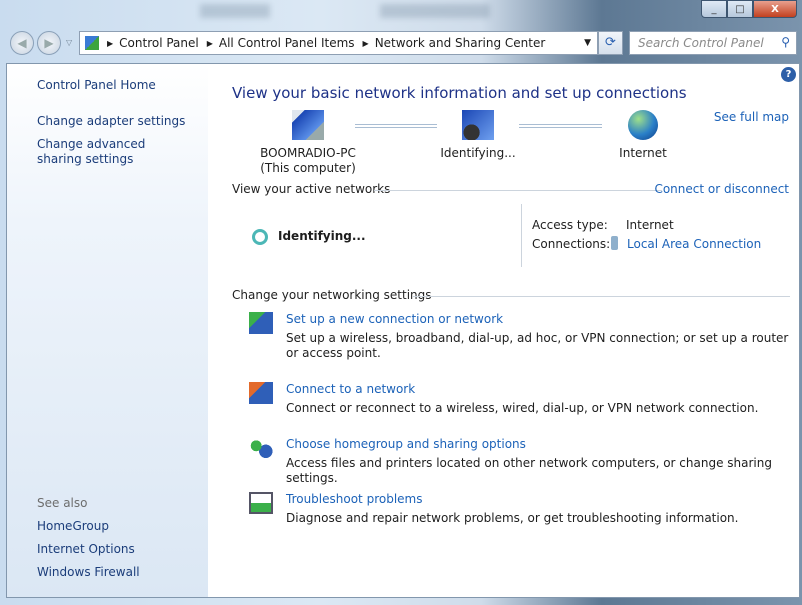 This screenshot has height=605, width=802. What do you see at coordinates (287, 43) in the screenshot?
I see `breadcrumb-all-items: All Control Panel Items` at bounding box center [287, 43].